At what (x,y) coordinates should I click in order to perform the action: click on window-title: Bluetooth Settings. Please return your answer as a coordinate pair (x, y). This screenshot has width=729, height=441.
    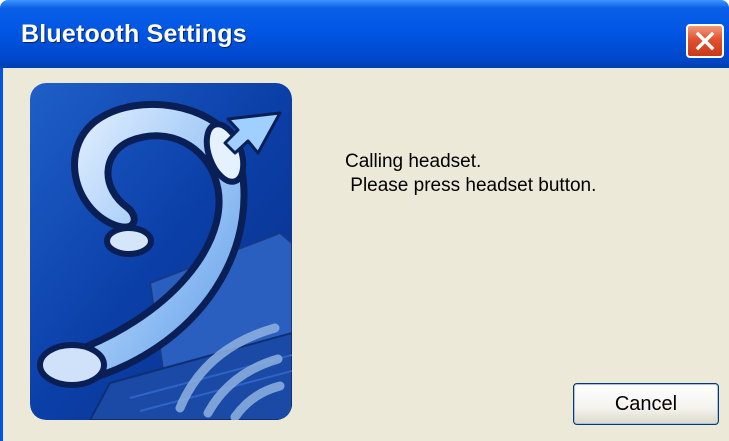
    Looking at the image, I should click on (134, 34).